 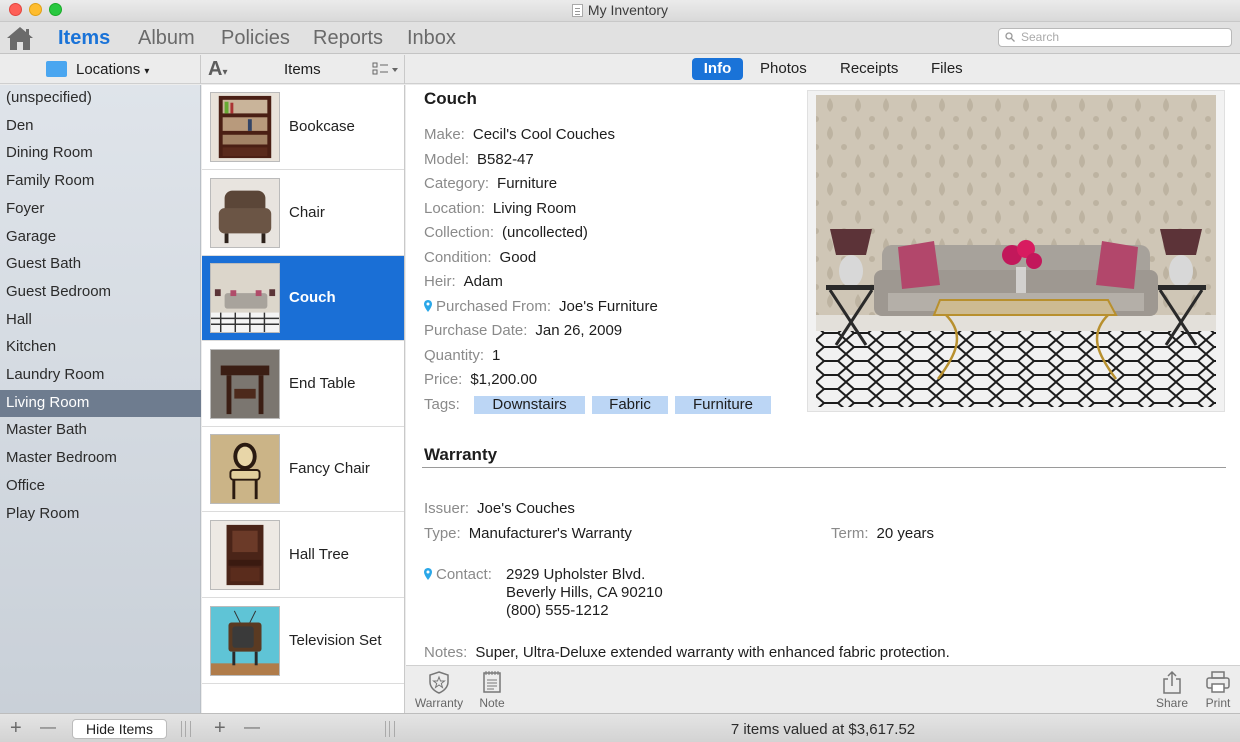 What do you see at coordinates (463, 281) in the screenshot?
I see `heir-field: Heir: Adam` at bounding box center [463, 281].